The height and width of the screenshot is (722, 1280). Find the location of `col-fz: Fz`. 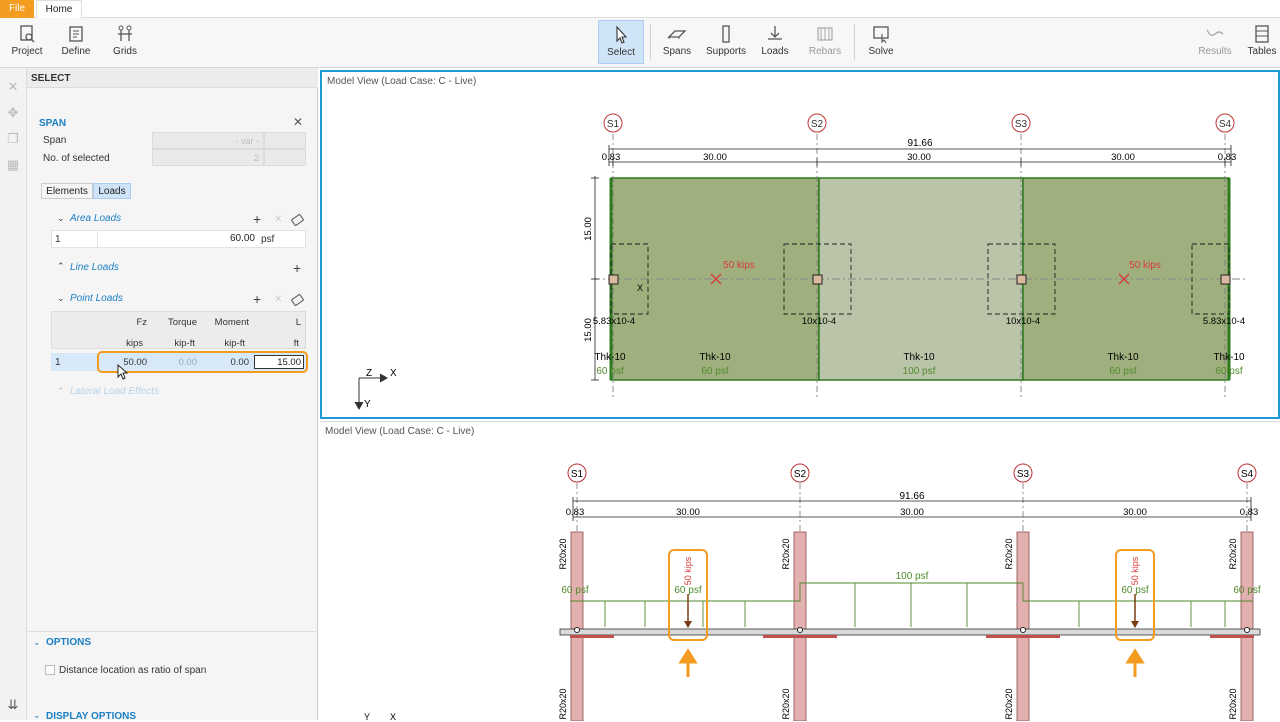

col-fz: Fz is located at coordinates (141, 322).